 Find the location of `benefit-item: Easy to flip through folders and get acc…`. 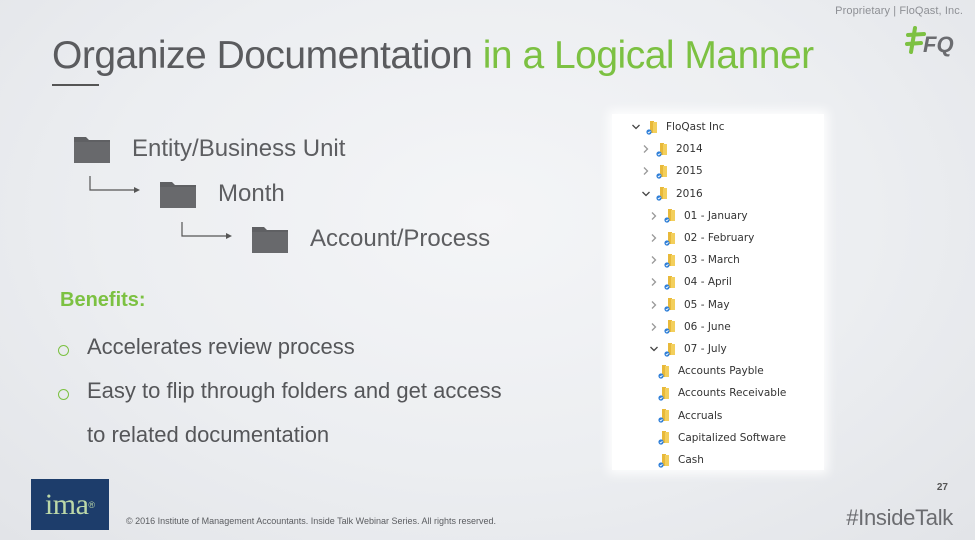

benefit-item: Easy to flip through folders and get acc… is located at coordinates (282, 417).